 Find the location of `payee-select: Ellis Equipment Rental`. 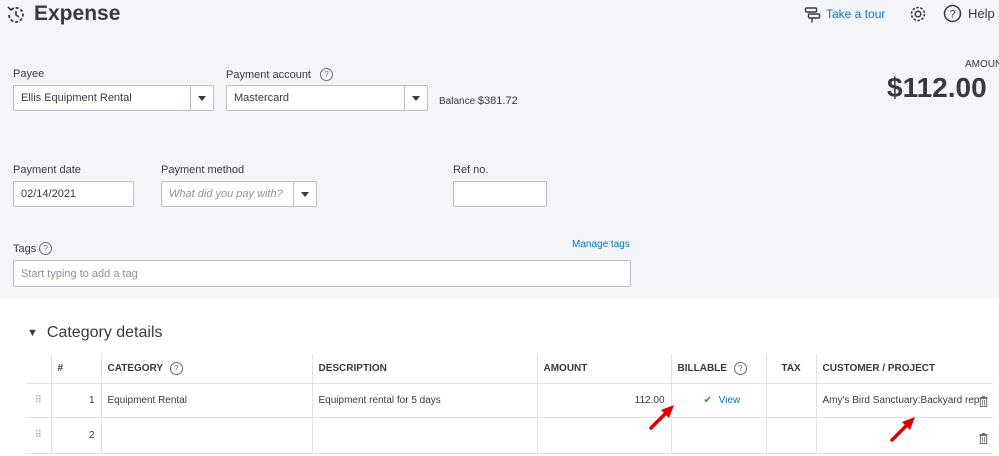

payee-select: Ellis Equipment Rental is located at coordinates (113, 98).